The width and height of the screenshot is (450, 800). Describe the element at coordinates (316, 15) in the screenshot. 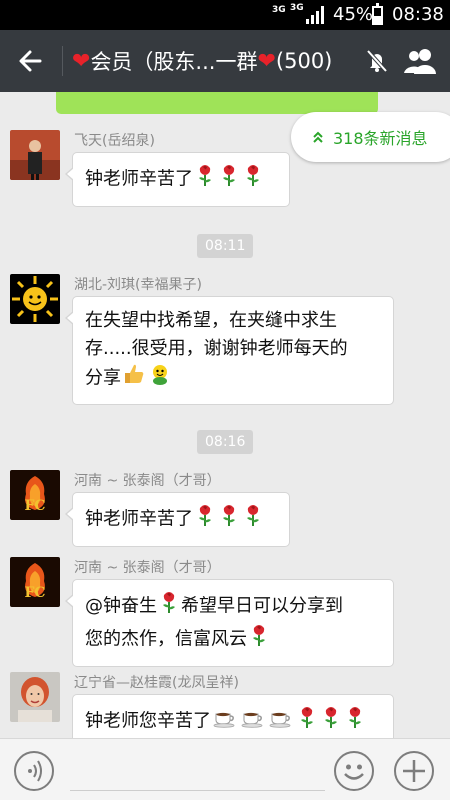

I see `signal-icon` at that location.